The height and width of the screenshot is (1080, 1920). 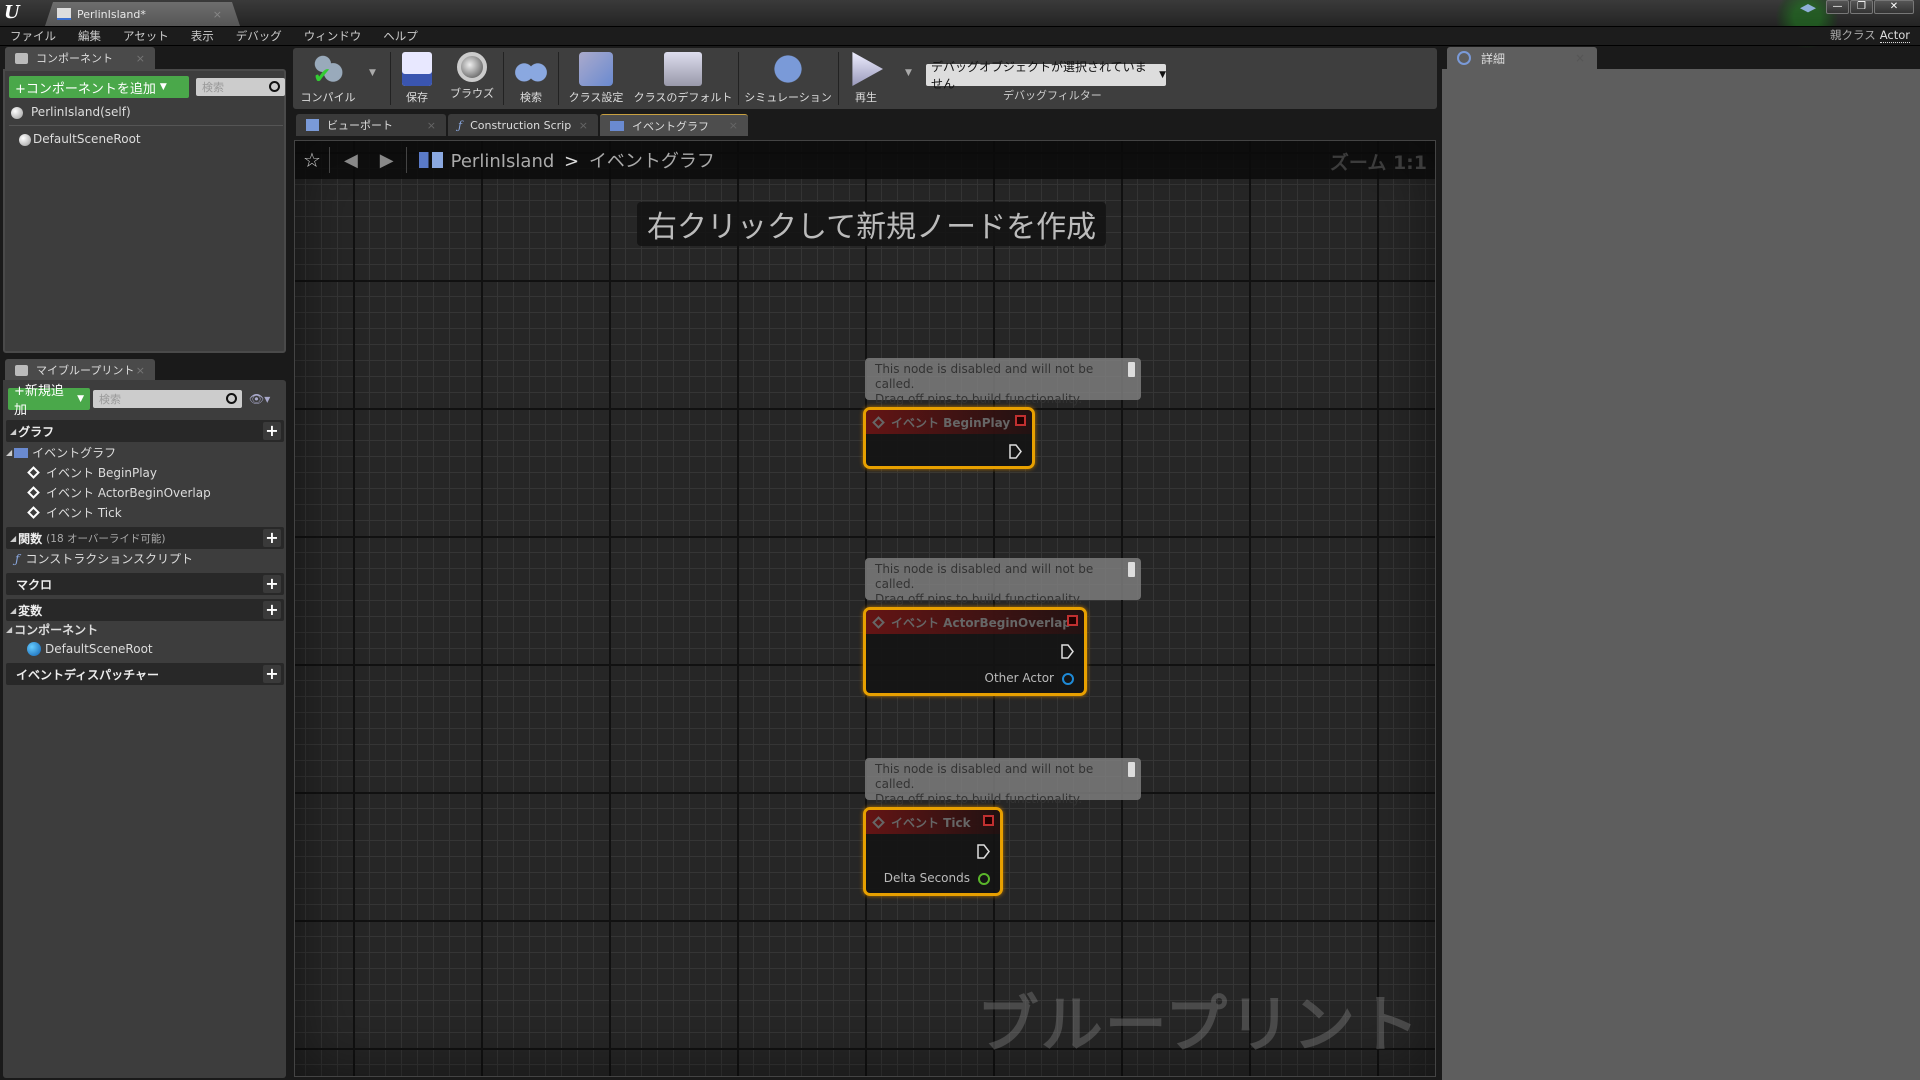 I want to click on tab-viewport: ビューポート ×, so click(x=371, y=125).